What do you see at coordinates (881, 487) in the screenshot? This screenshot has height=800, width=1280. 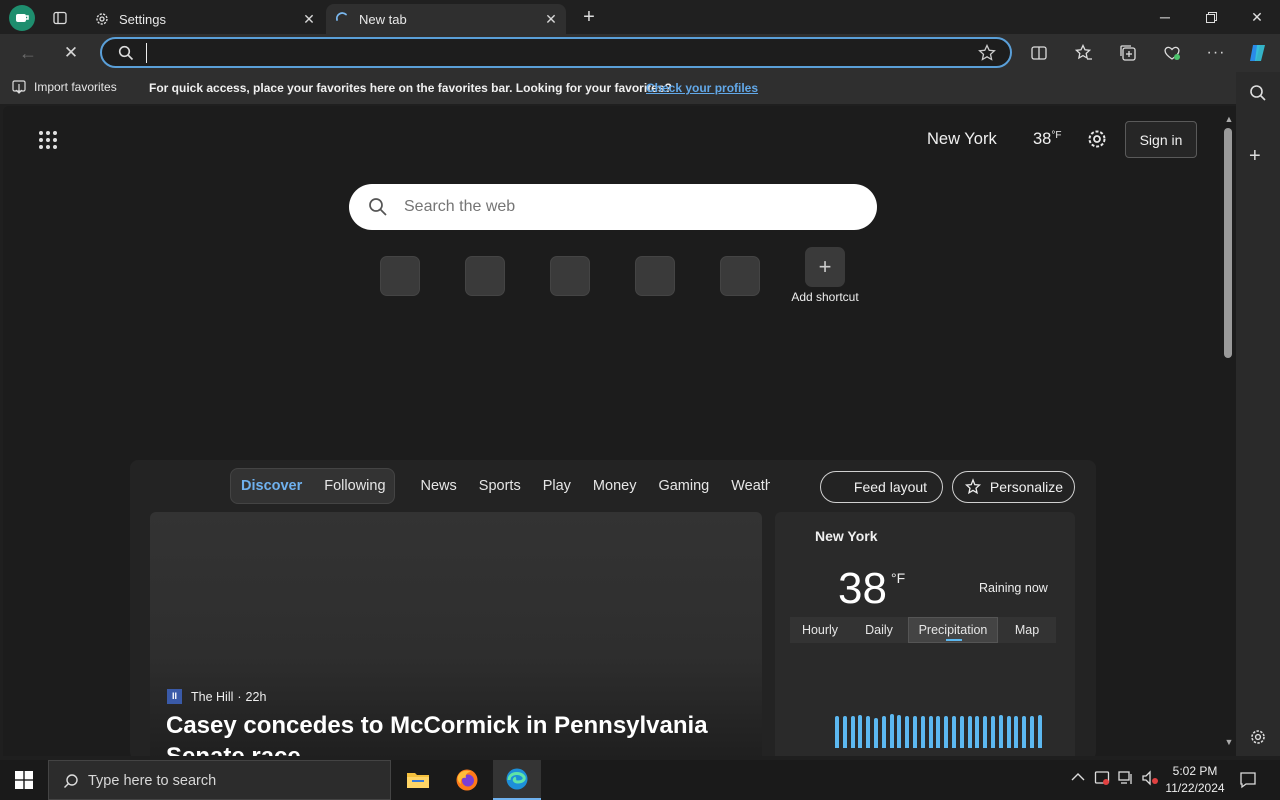 I see `feed-layout-button: Feed layout` at bounding box center [881, 487].